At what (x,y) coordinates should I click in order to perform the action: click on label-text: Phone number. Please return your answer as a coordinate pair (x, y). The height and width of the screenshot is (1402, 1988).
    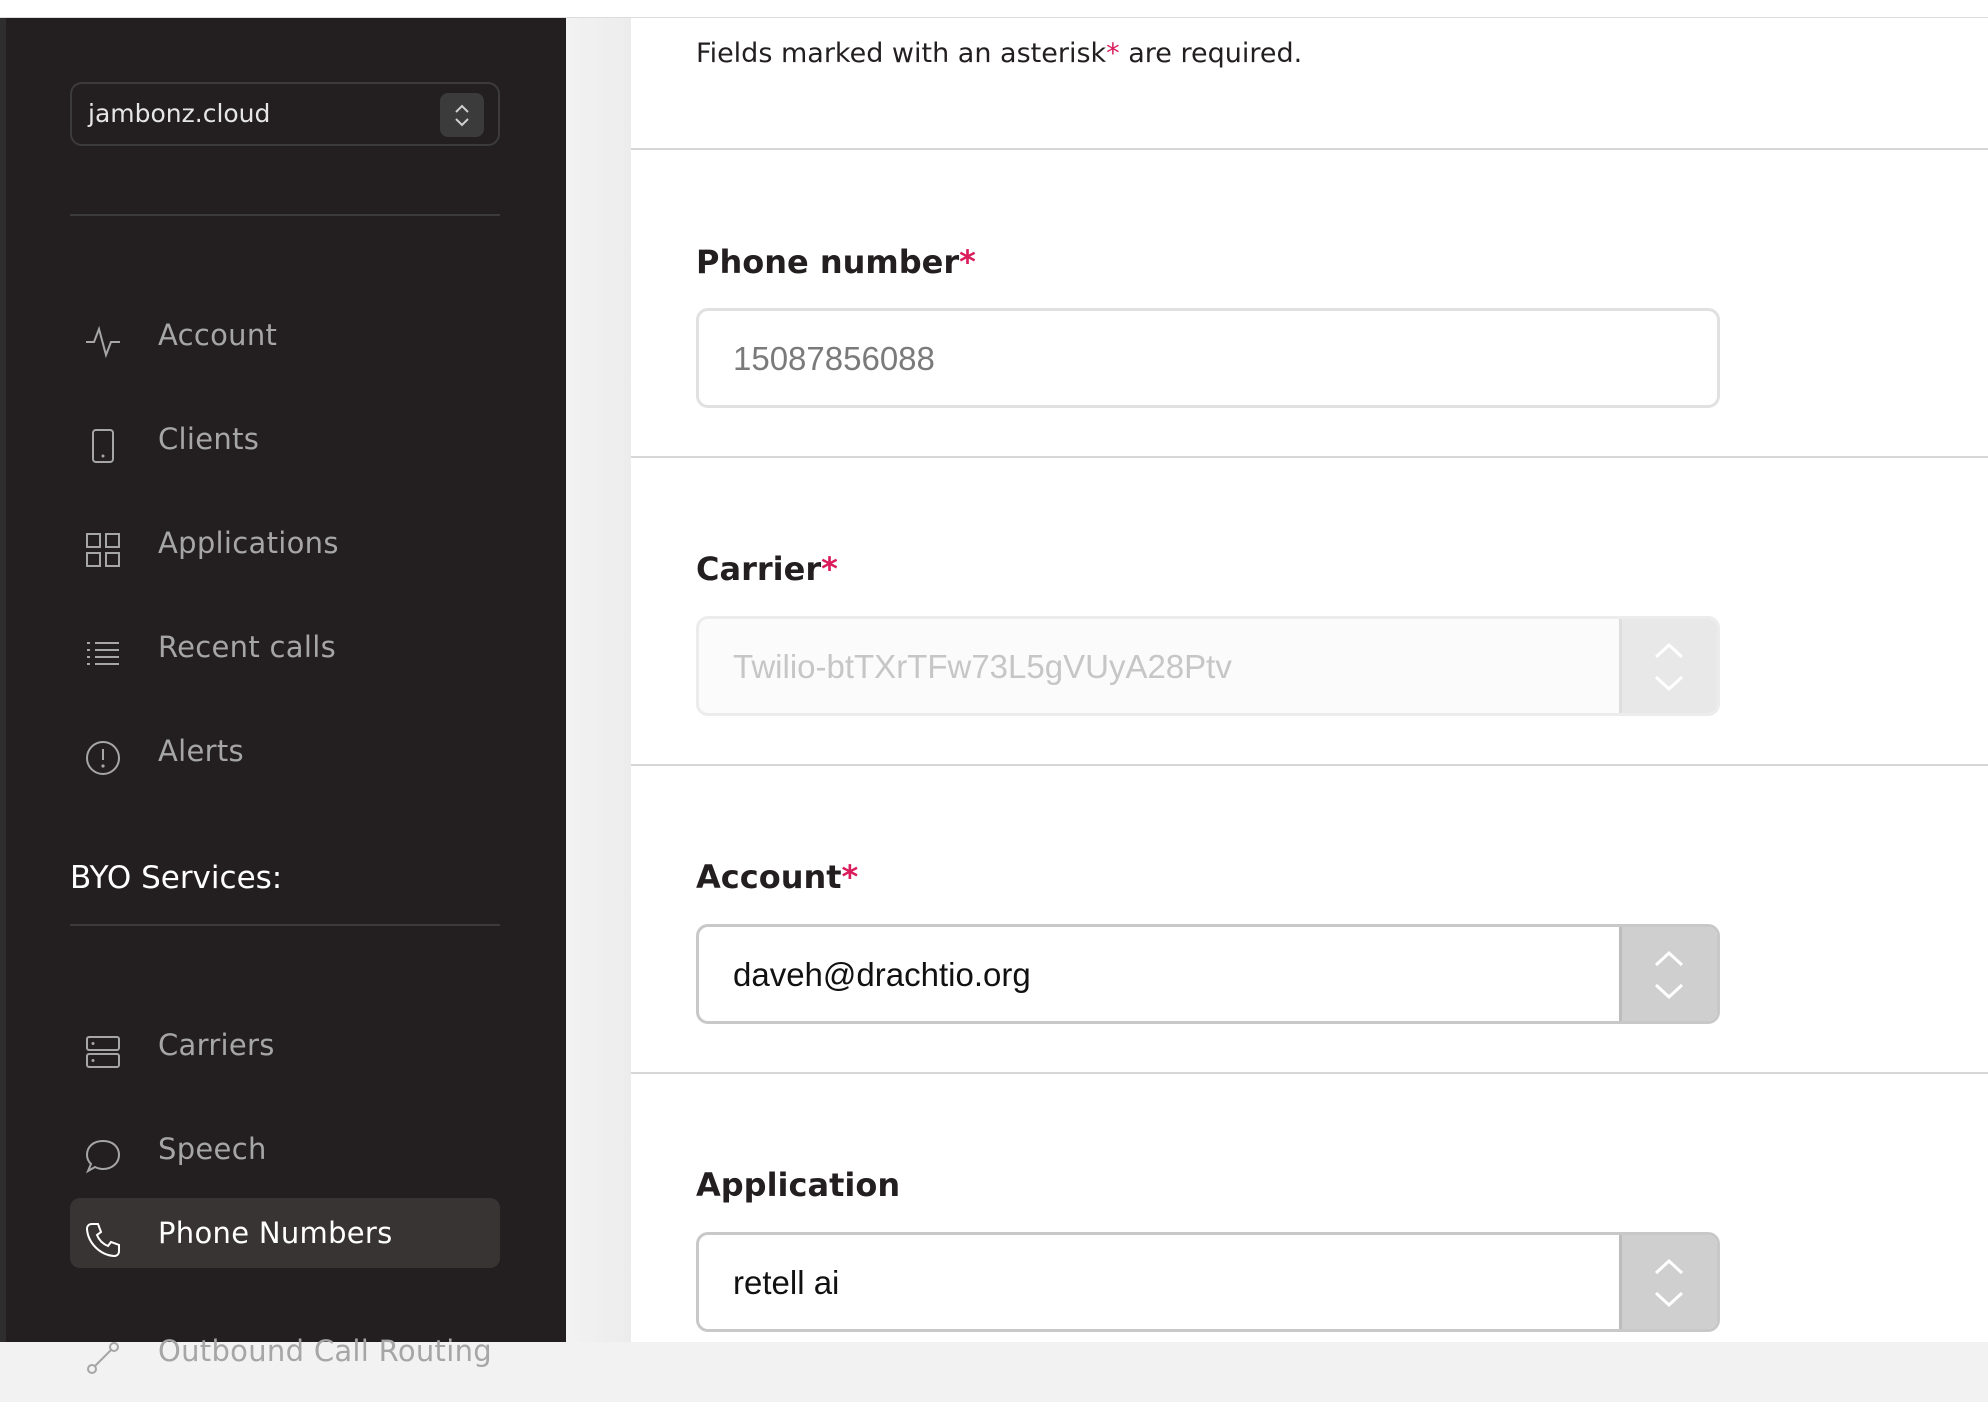
    Looking at the image, I should click on (828, 262).